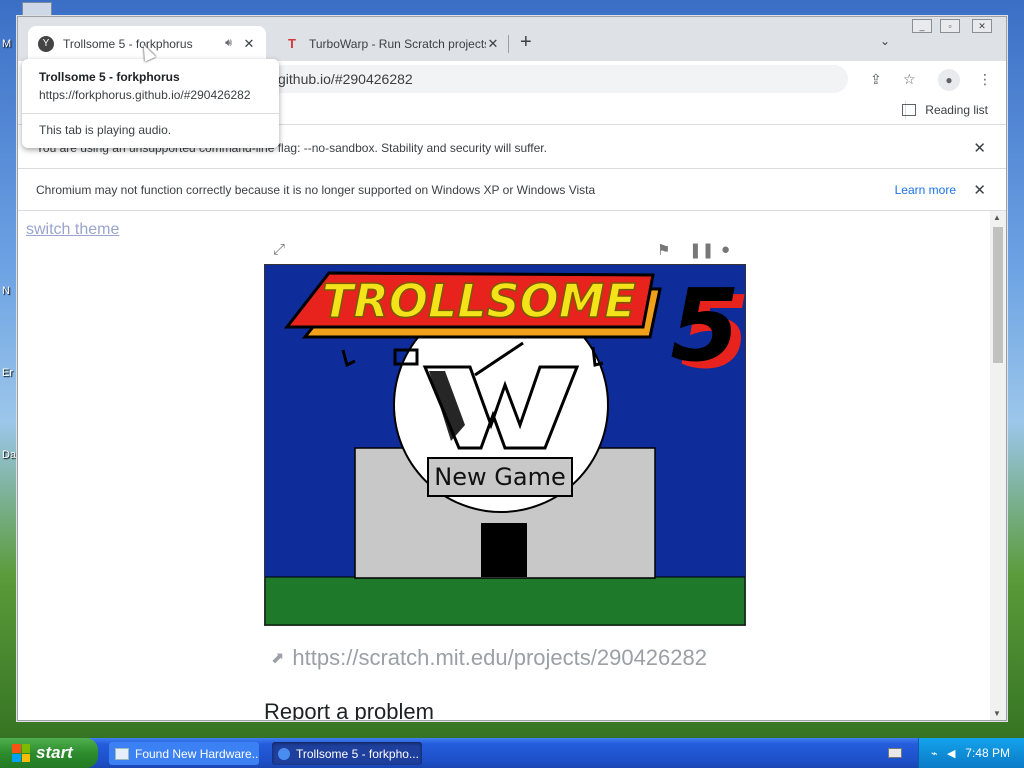 The image size is (1024, 768). I want to click on bookmark-star-icon: ☆, so click(909, 79).